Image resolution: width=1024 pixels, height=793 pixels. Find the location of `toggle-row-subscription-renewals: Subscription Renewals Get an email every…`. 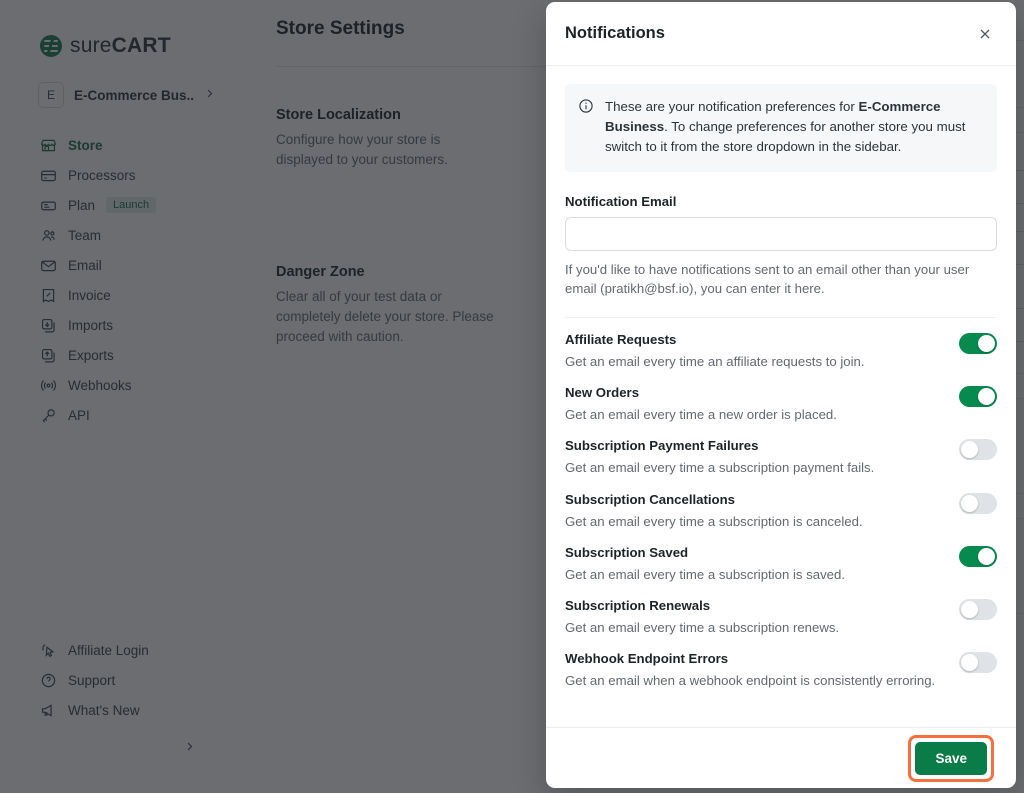

toggle-row-subscription-renewals: Subscription Renewals Get an email every… is located at coordinates (781, 610).